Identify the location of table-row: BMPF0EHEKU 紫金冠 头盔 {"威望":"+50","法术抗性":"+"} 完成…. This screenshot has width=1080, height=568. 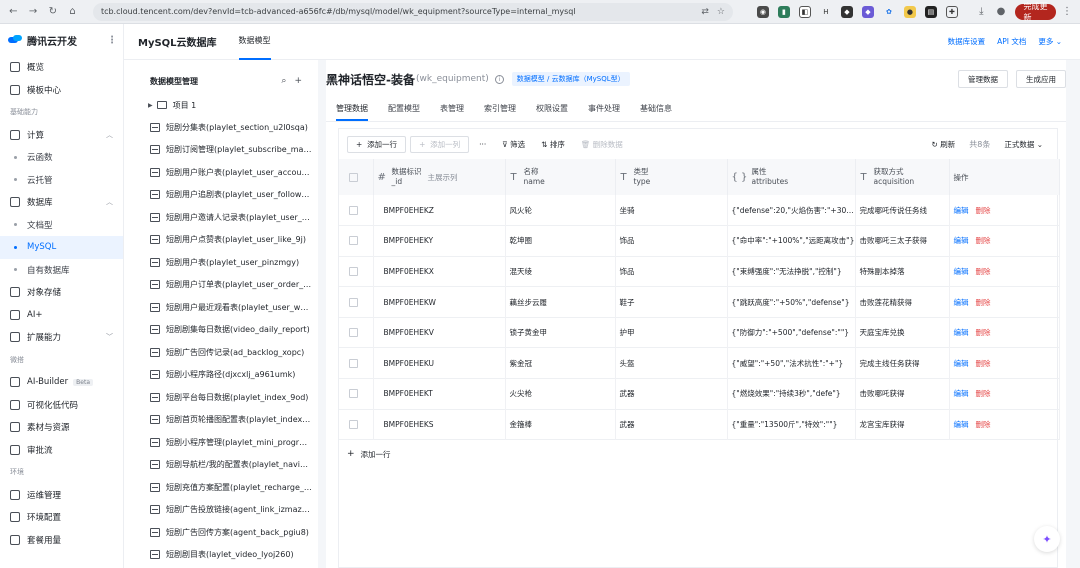
(699, 363).